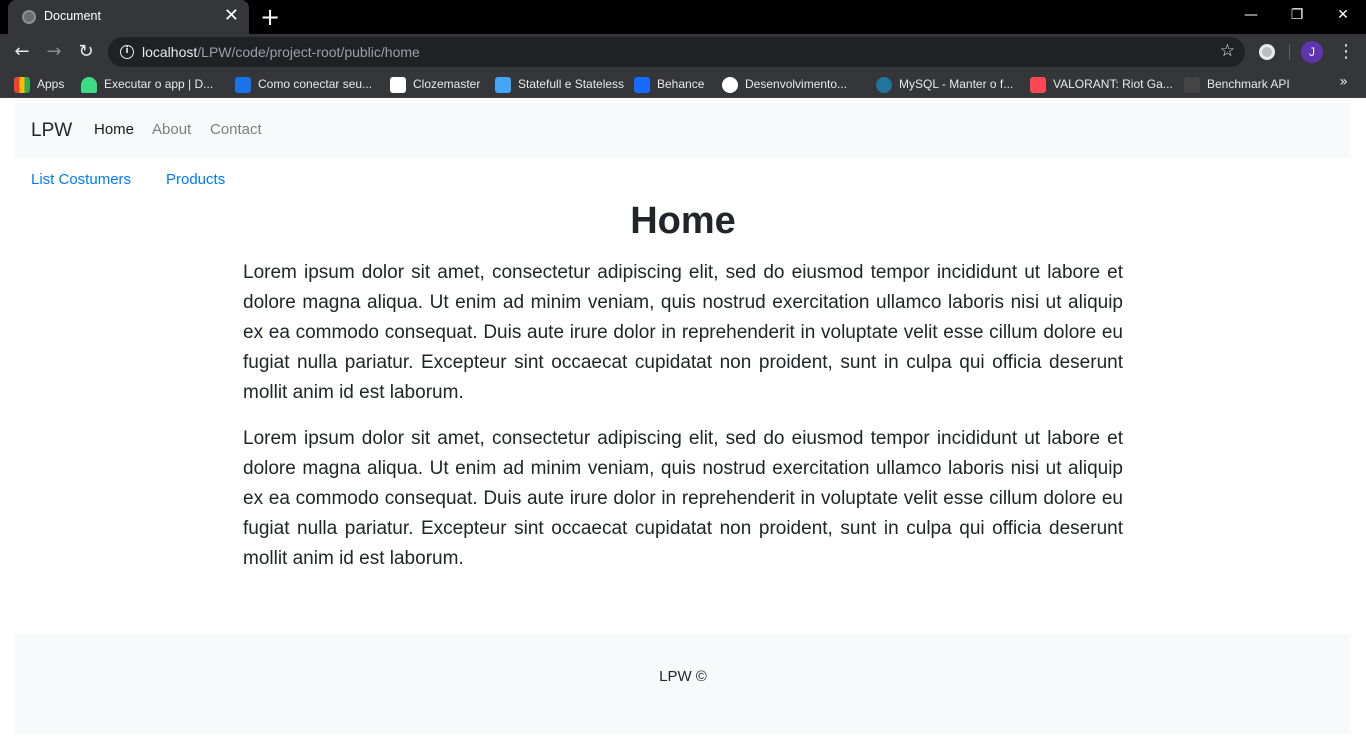 This screenshot has height=738, width=1366. I want to click on new-tab-button: +, so click(270, 17).